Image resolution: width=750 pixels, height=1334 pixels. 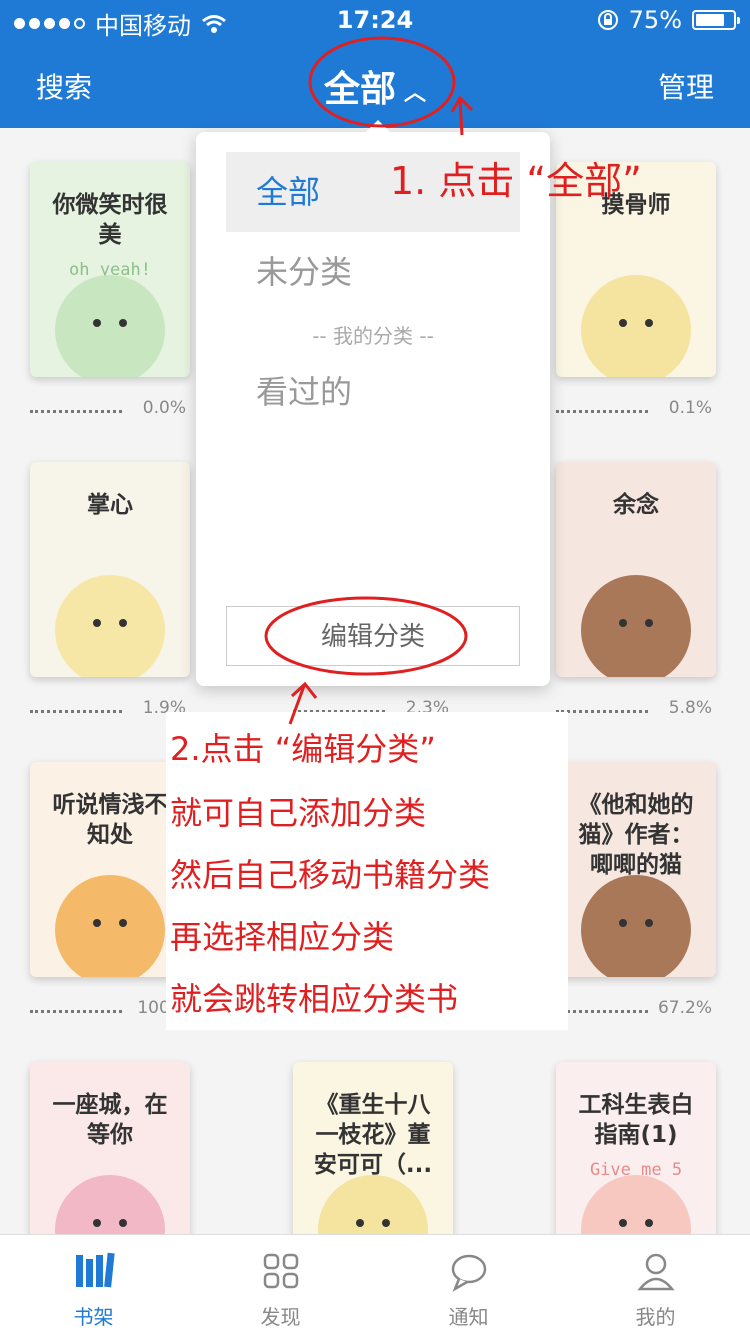 I want to click on navigation-bar: 搜索 全部 ︿ 管理, so click(x=375, y=84).